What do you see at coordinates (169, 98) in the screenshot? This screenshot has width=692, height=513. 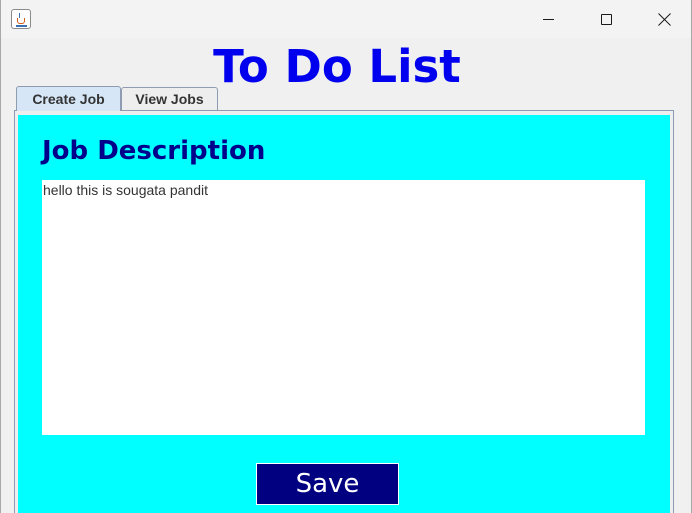 I see `tab-view-jobs: View Jobs` at bounding box center [169, 98].